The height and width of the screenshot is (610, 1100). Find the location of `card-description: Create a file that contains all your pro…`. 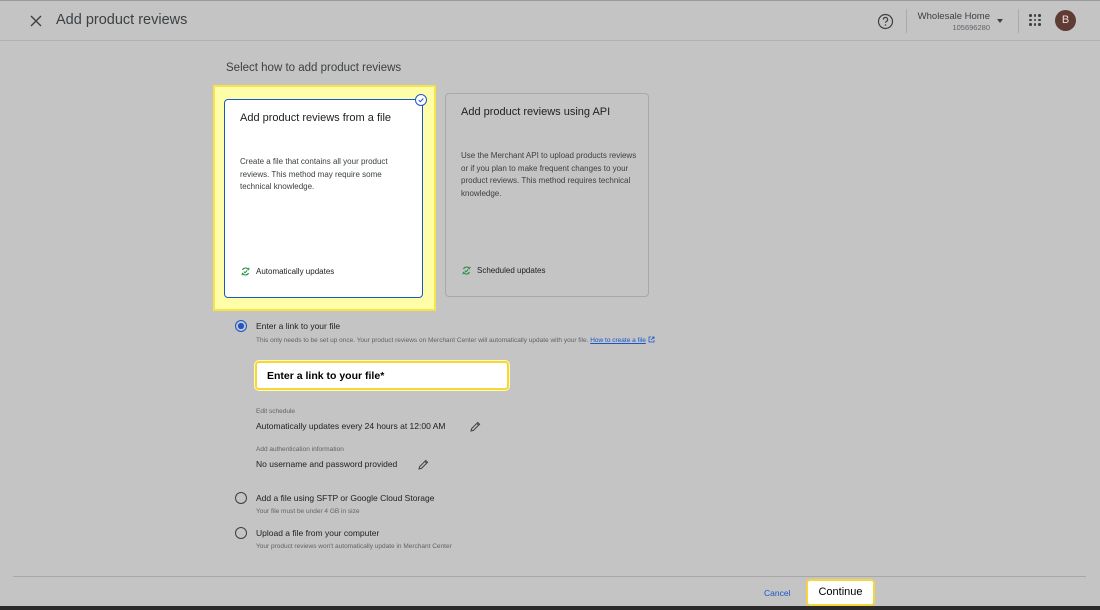

card-description: Create a file that contains all your pro… is located at coordinates (314, 174).